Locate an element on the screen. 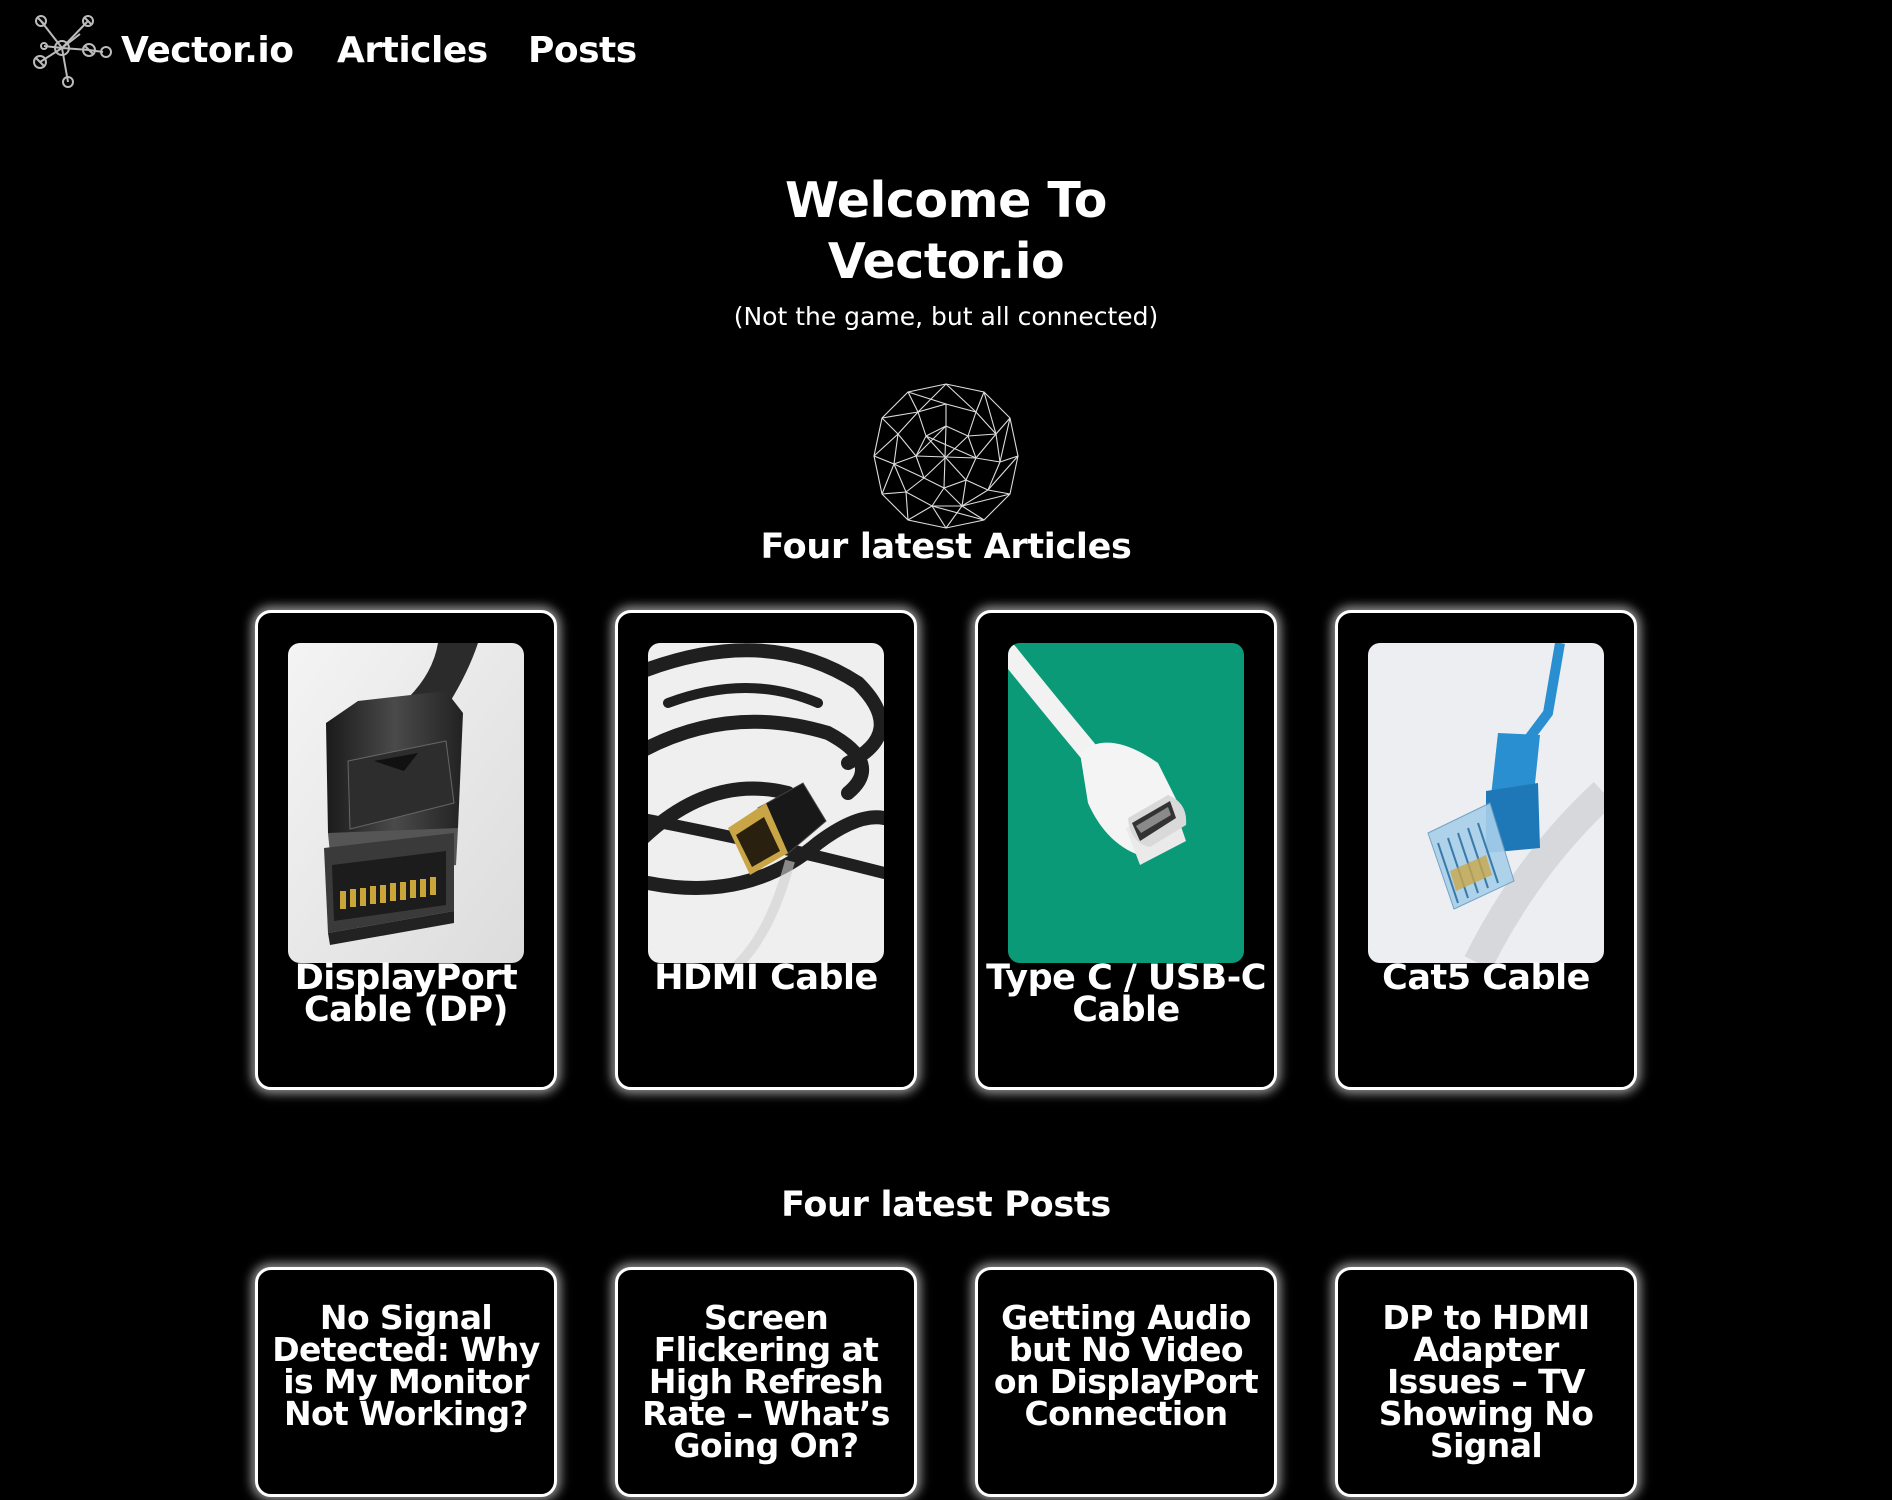 The image size is (1892, 1500). article-card: DisplayPort Cable (DP) is located at coordinates (406, 850).